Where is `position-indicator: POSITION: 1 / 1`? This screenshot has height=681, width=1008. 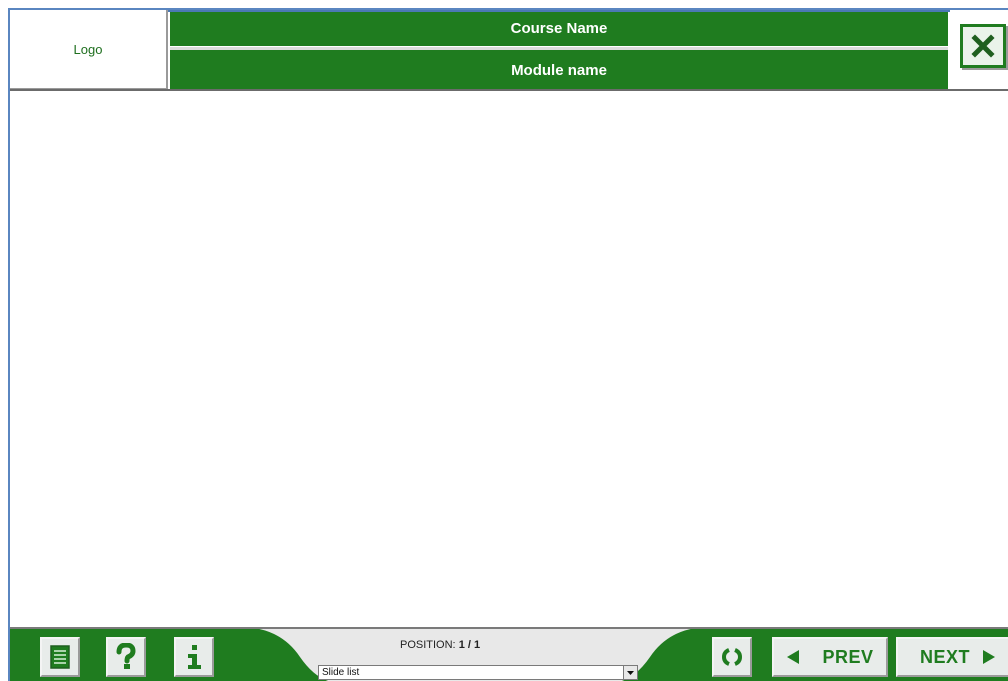
position-indicator: POSITION: 1 / 1 is located at coordinates (440, 645).